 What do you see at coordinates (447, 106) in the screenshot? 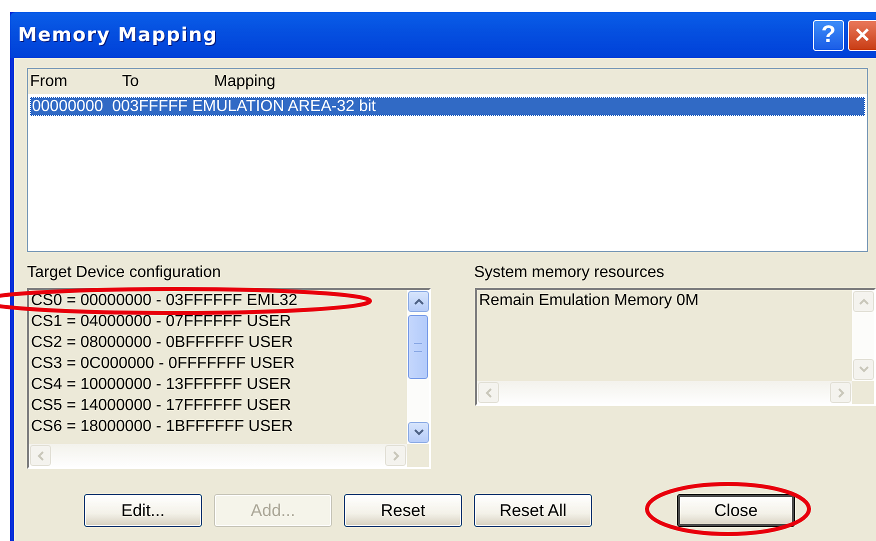
I see `list-row: 00000000 003FFFFF EMULATION AREA-32 bit` at bounding box center [447, 106].